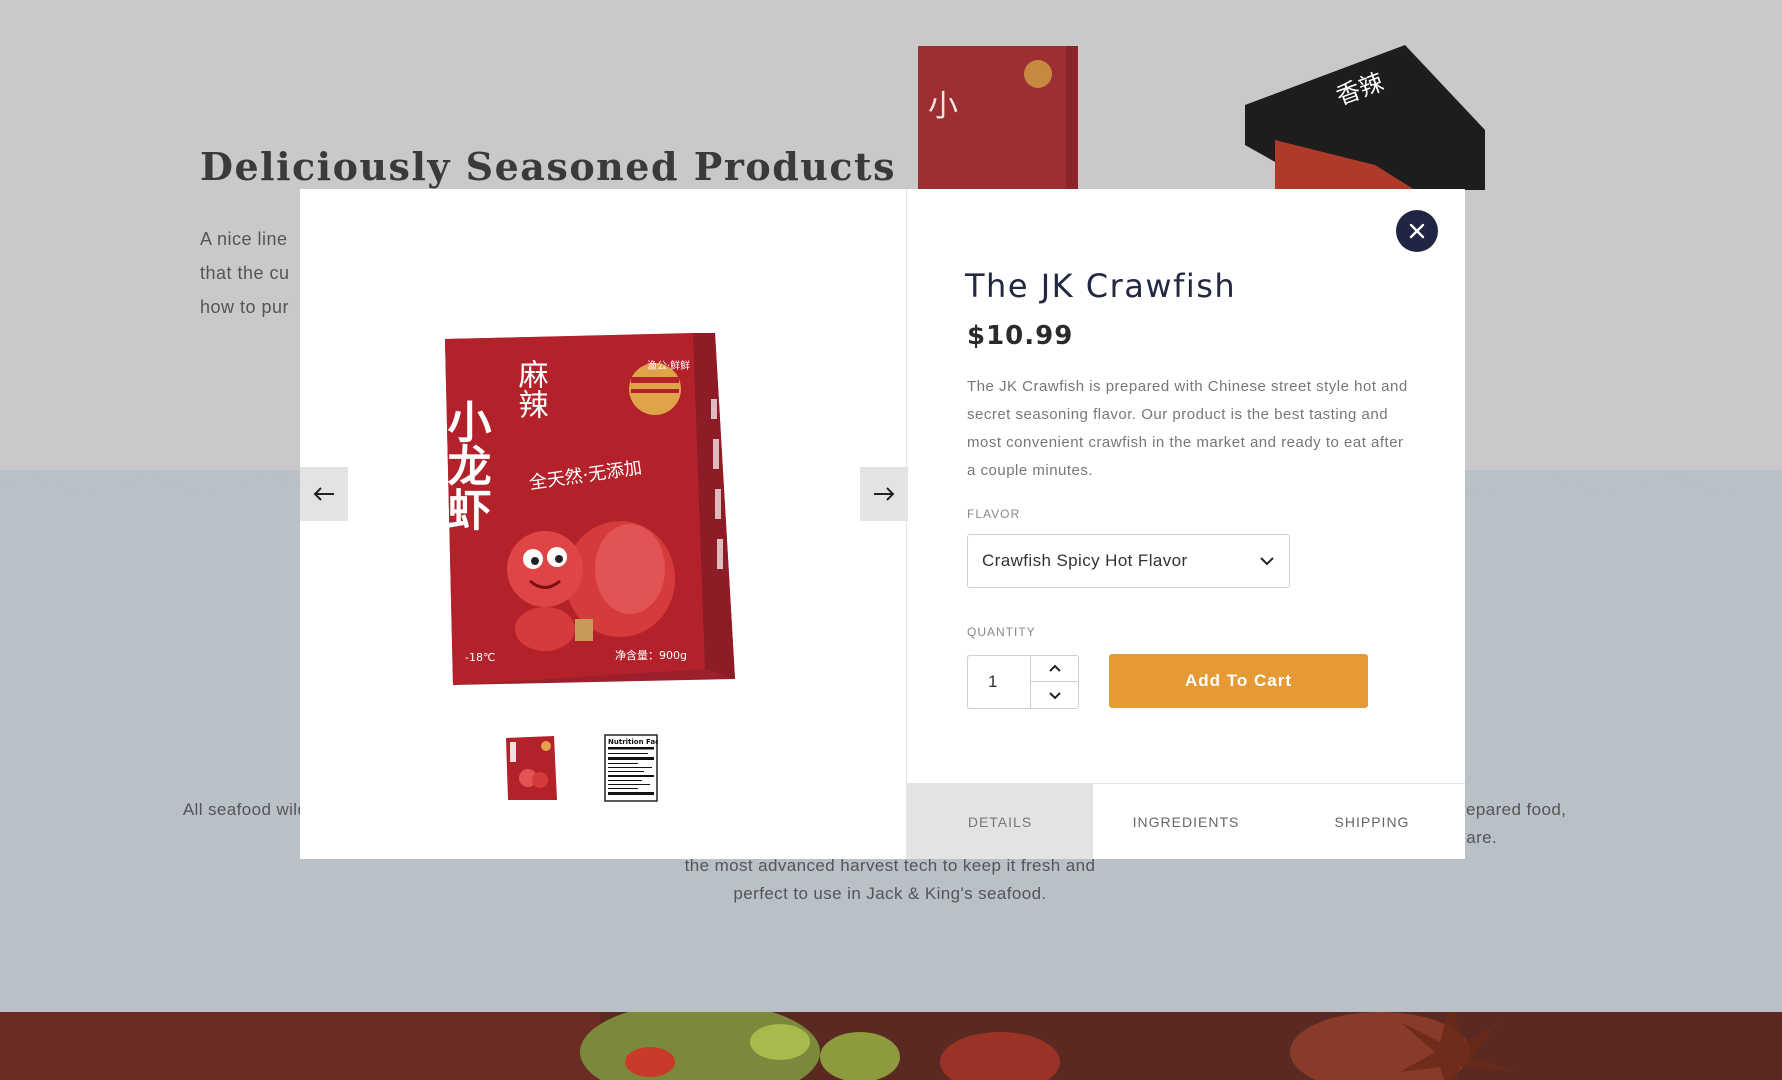  I want to click on product-price: $10.99, so click(1020, 336).